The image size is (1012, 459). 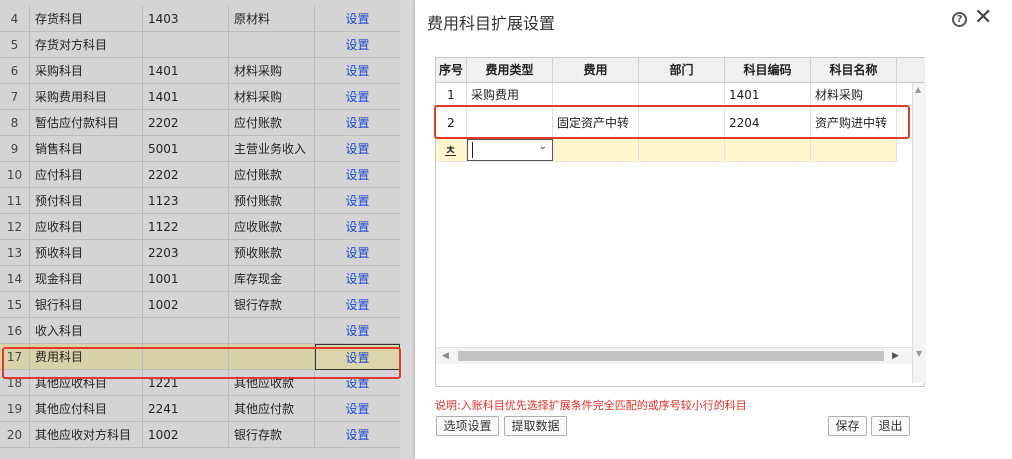 I want to click on header-account-name: 科目名称, so click(x=854, y=70).